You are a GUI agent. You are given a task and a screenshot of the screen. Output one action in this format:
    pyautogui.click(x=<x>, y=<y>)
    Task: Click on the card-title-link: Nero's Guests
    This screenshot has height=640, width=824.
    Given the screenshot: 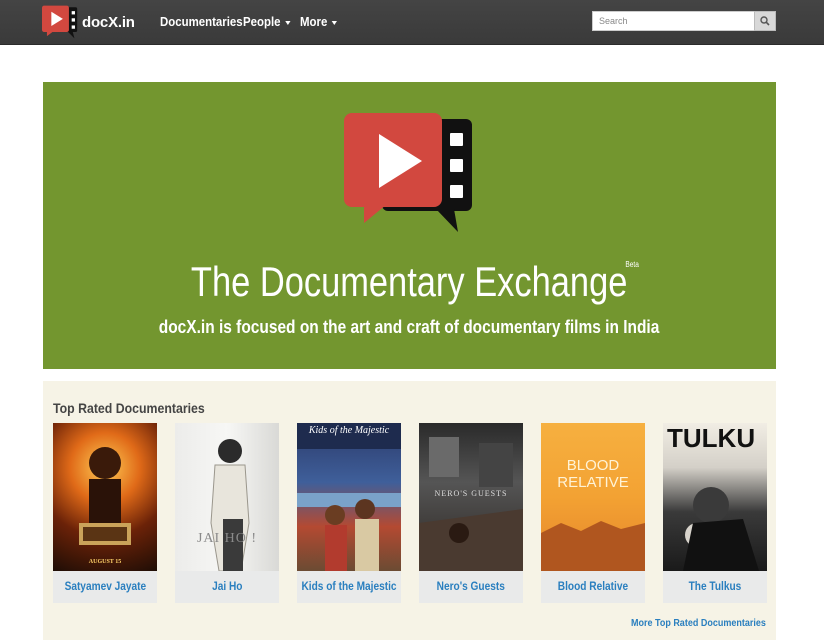 What is the action you would take?
    pyautogui.click(x=471, y=587)
    